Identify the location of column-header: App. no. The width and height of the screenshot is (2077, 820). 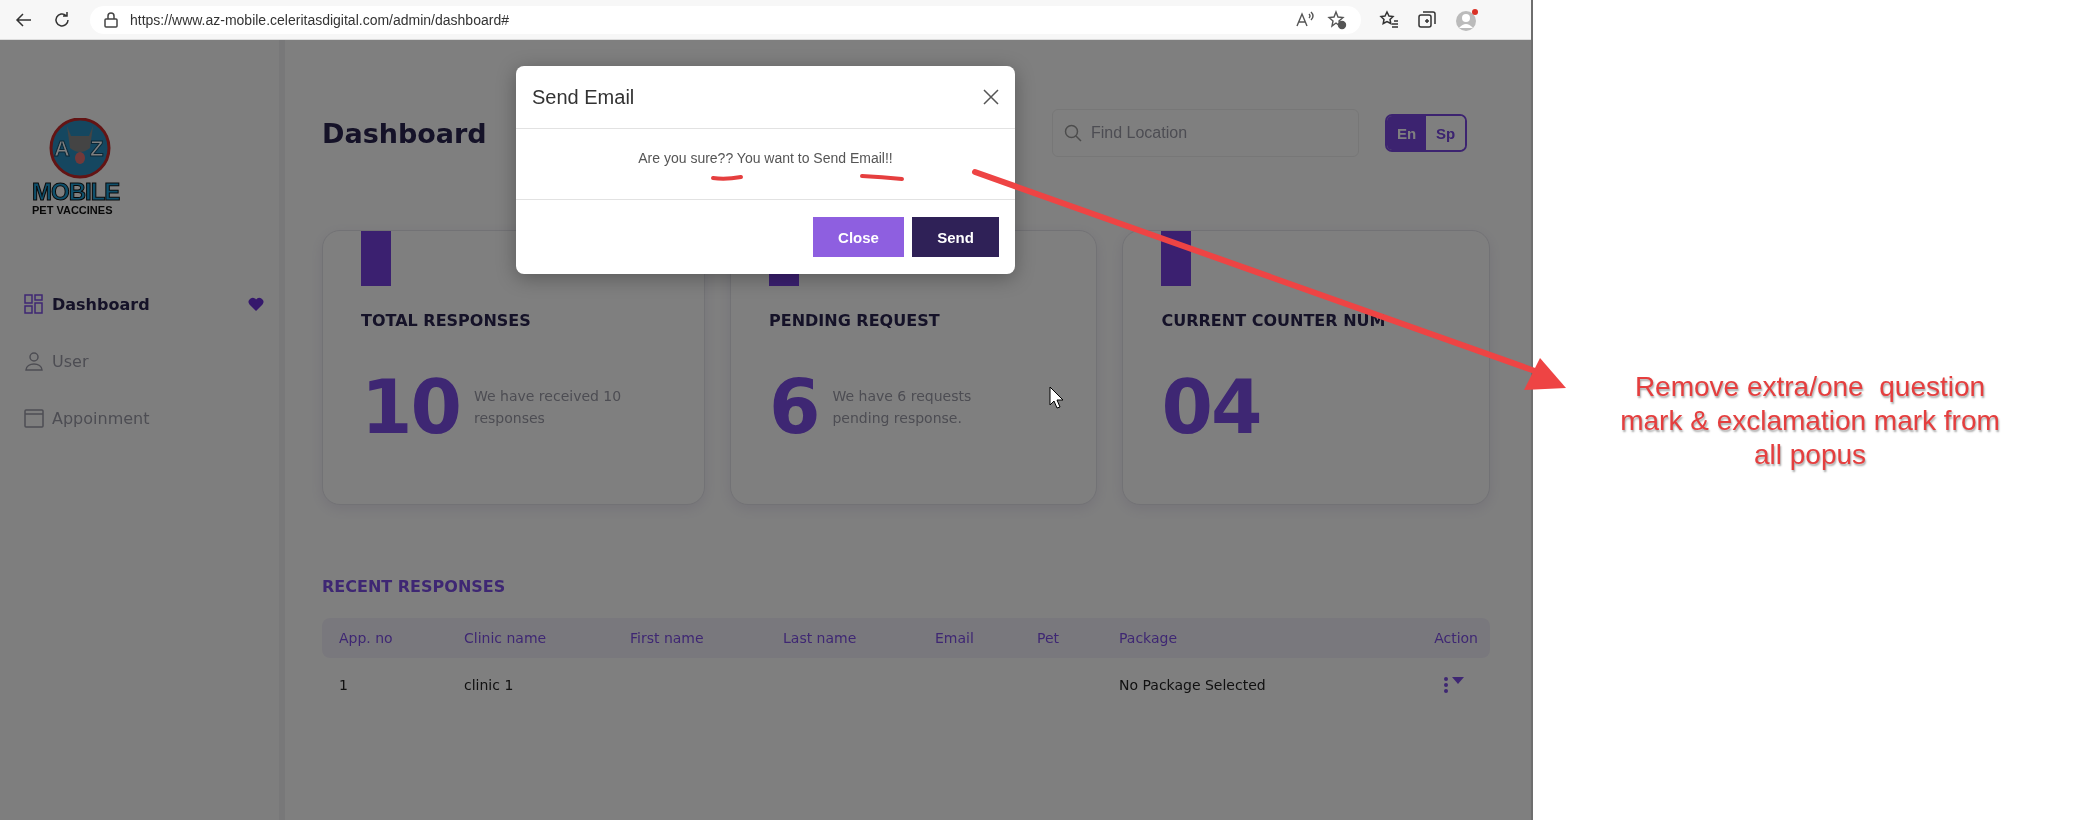
(366, 638).